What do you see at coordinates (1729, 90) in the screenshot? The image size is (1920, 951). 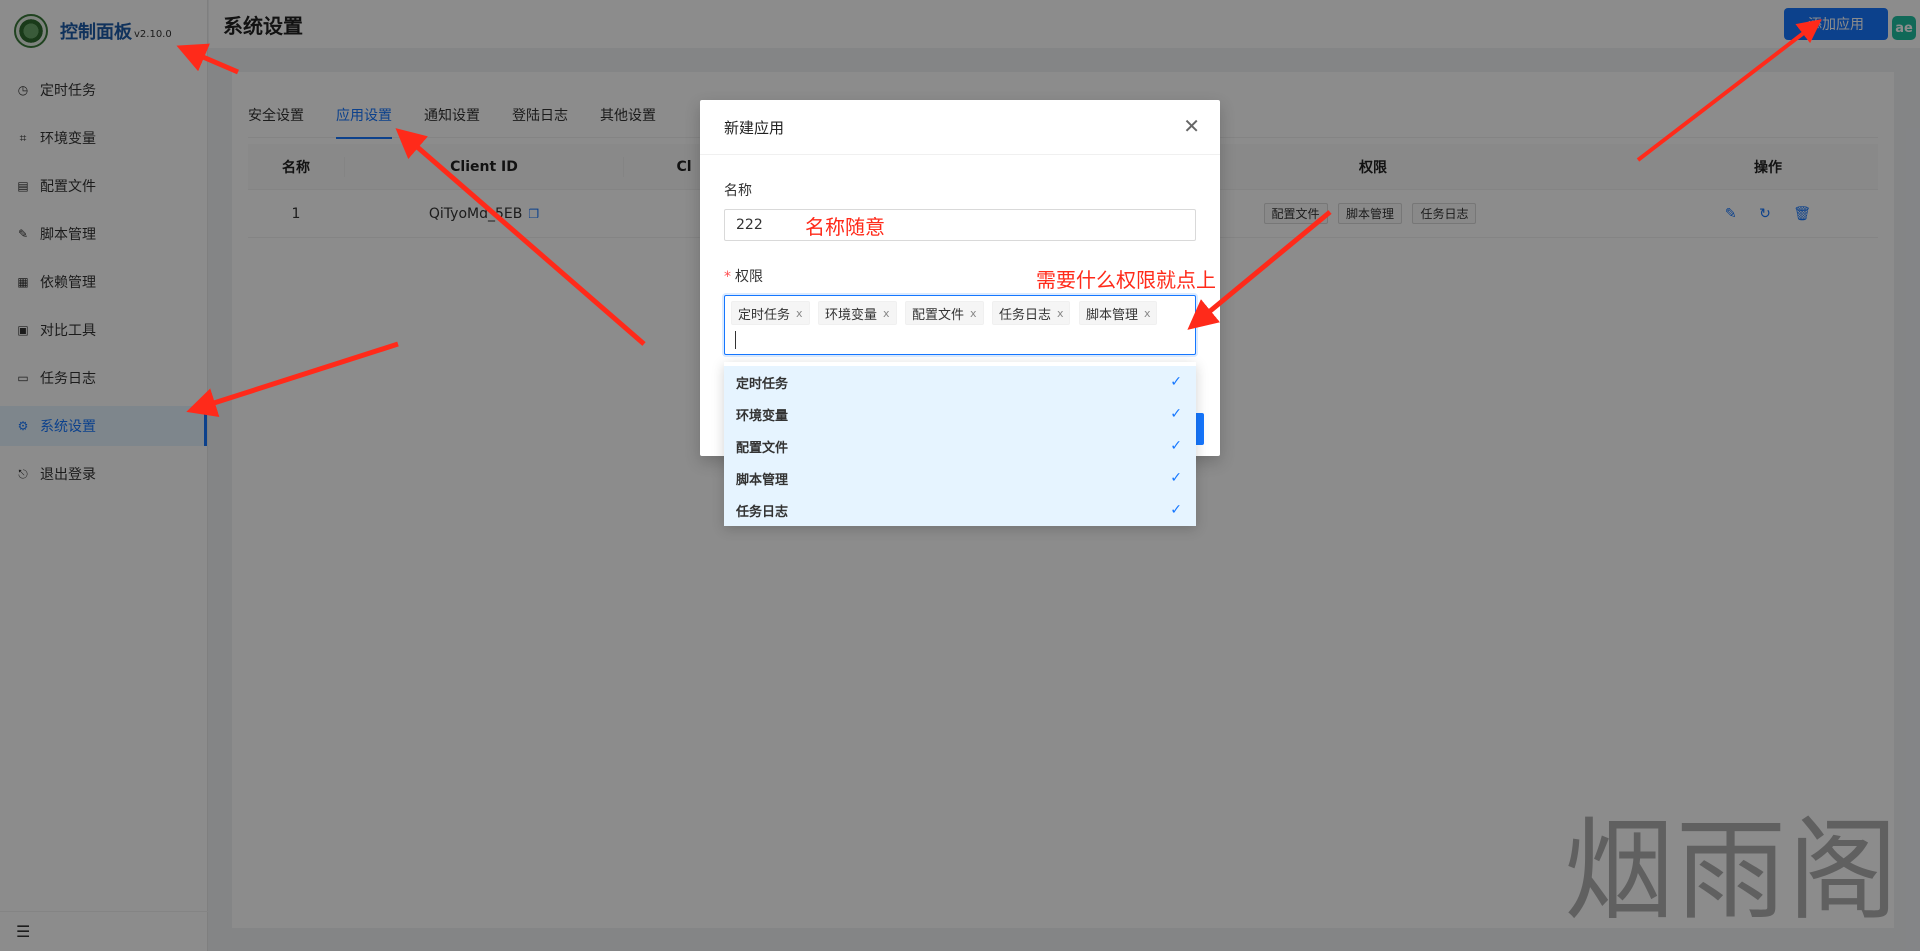 I see `arrow-to-add-button` at bounding box center [1729, 90].